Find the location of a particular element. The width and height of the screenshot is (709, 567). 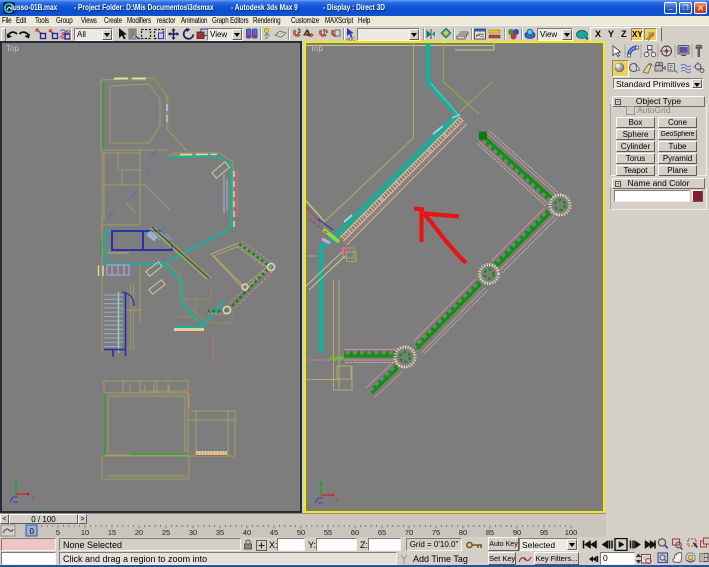

svg-text: 15 is located at coordinates (112, 532).